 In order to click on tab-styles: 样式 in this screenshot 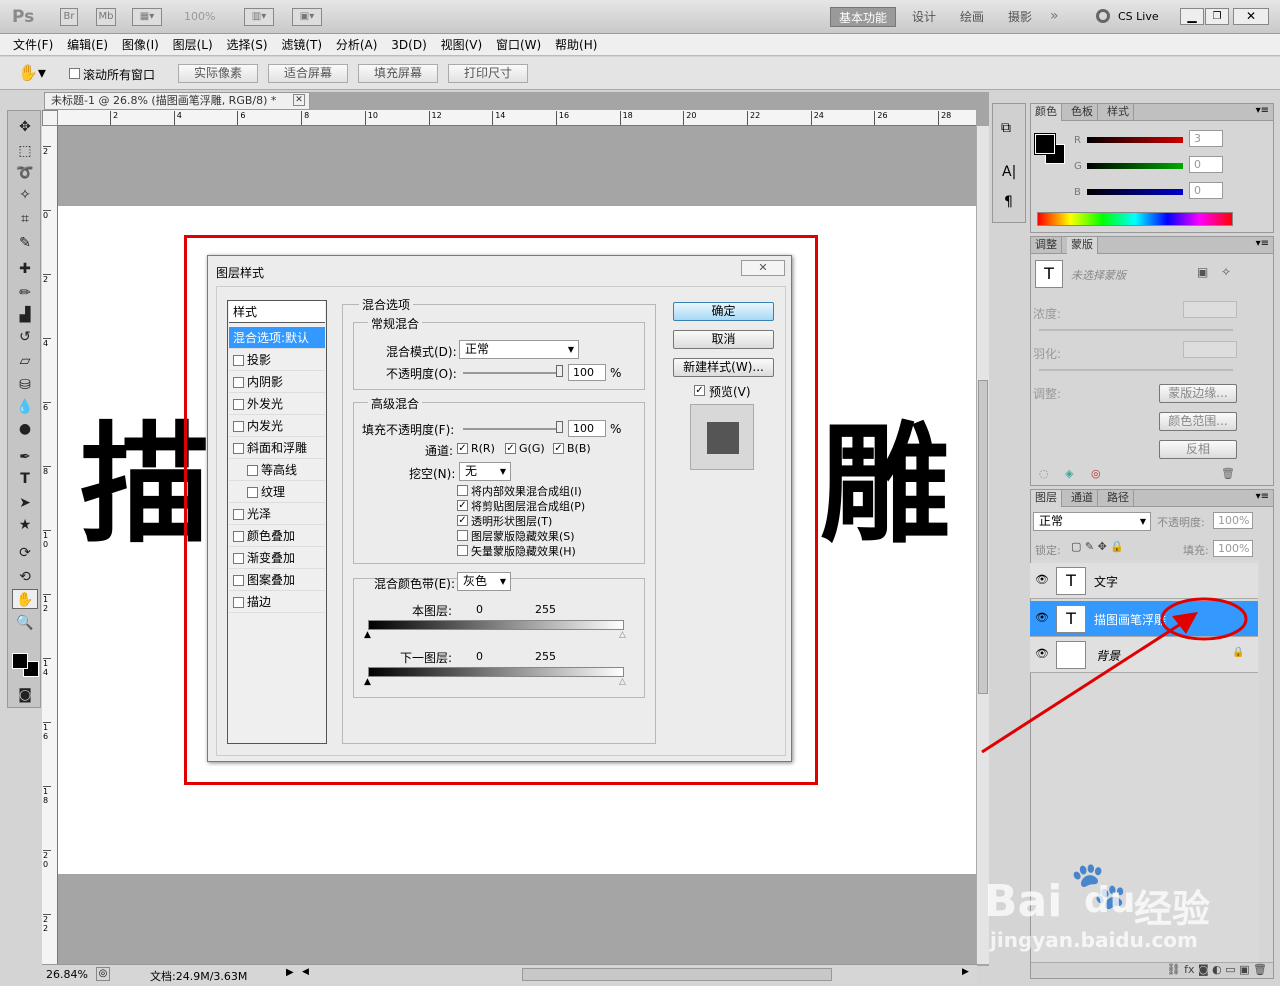, I will do `click(1118, 112)`.